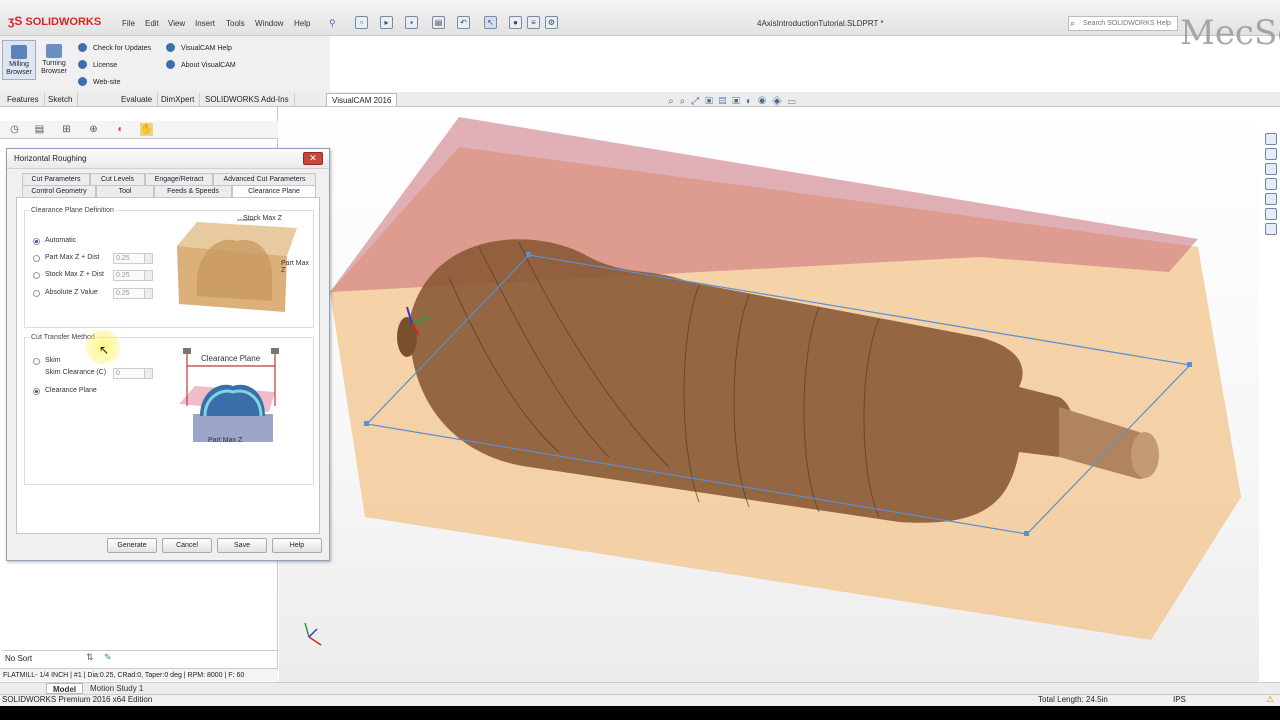 Image resolution: width=1280 pixels, height=720 pixels. I want to click on display-manager-icon: ◐, so click(120, 129).